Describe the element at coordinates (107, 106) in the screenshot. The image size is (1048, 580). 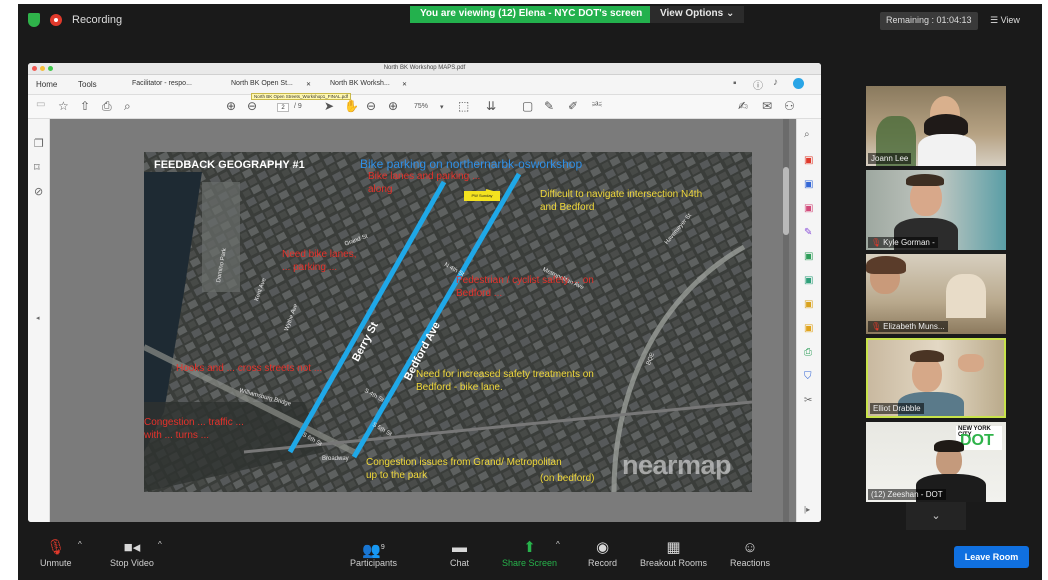
I see `print-icon: ⎙` at that location.